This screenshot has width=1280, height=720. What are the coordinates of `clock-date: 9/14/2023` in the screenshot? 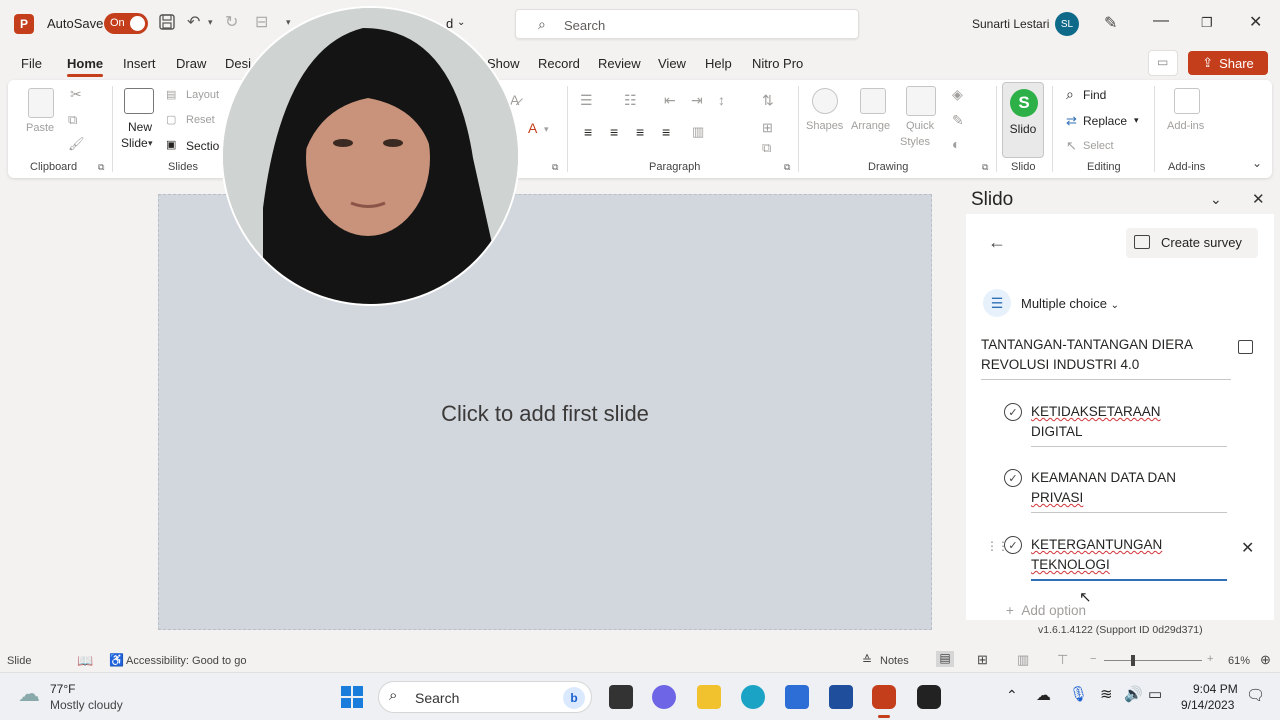 It's located at (1207, 705).